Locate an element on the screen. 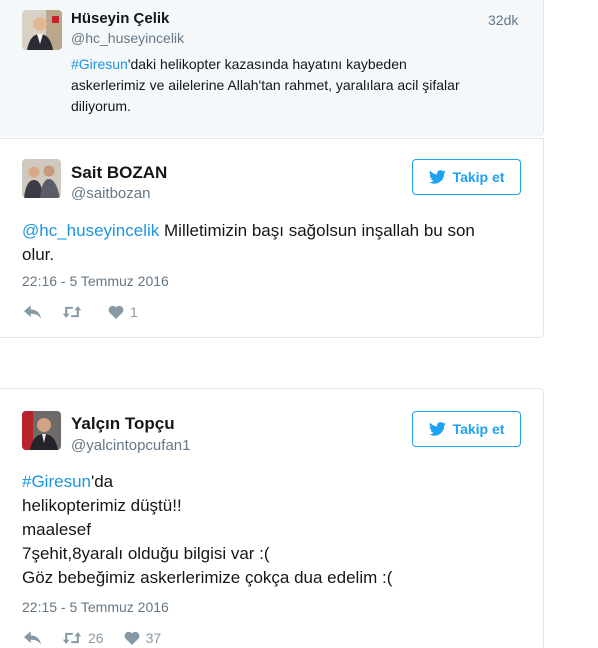  author-handle: @hc_huseyincelik is located at coordinates (127, 38).